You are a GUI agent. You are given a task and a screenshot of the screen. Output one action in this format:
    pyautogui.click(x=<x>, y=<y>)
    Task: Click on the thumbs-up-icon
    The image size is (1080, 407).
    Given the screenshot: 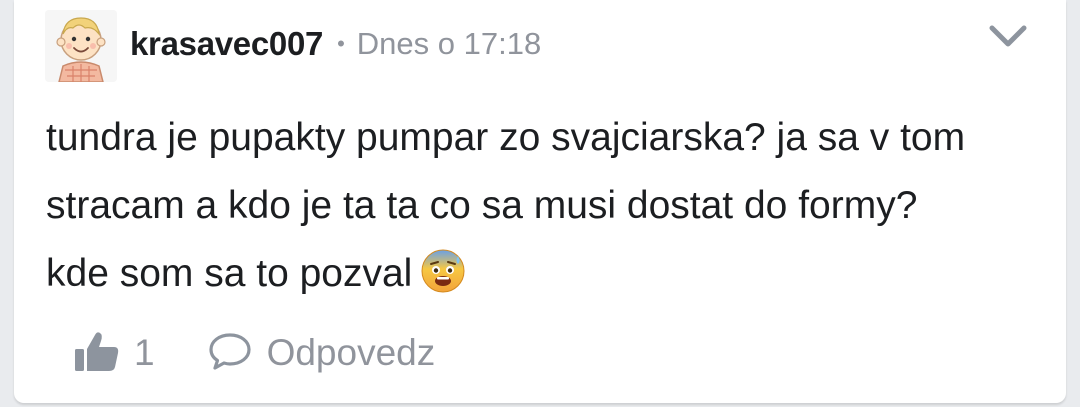 What is the action you would take?
    pyautogui.click(x=97, y=353)
    